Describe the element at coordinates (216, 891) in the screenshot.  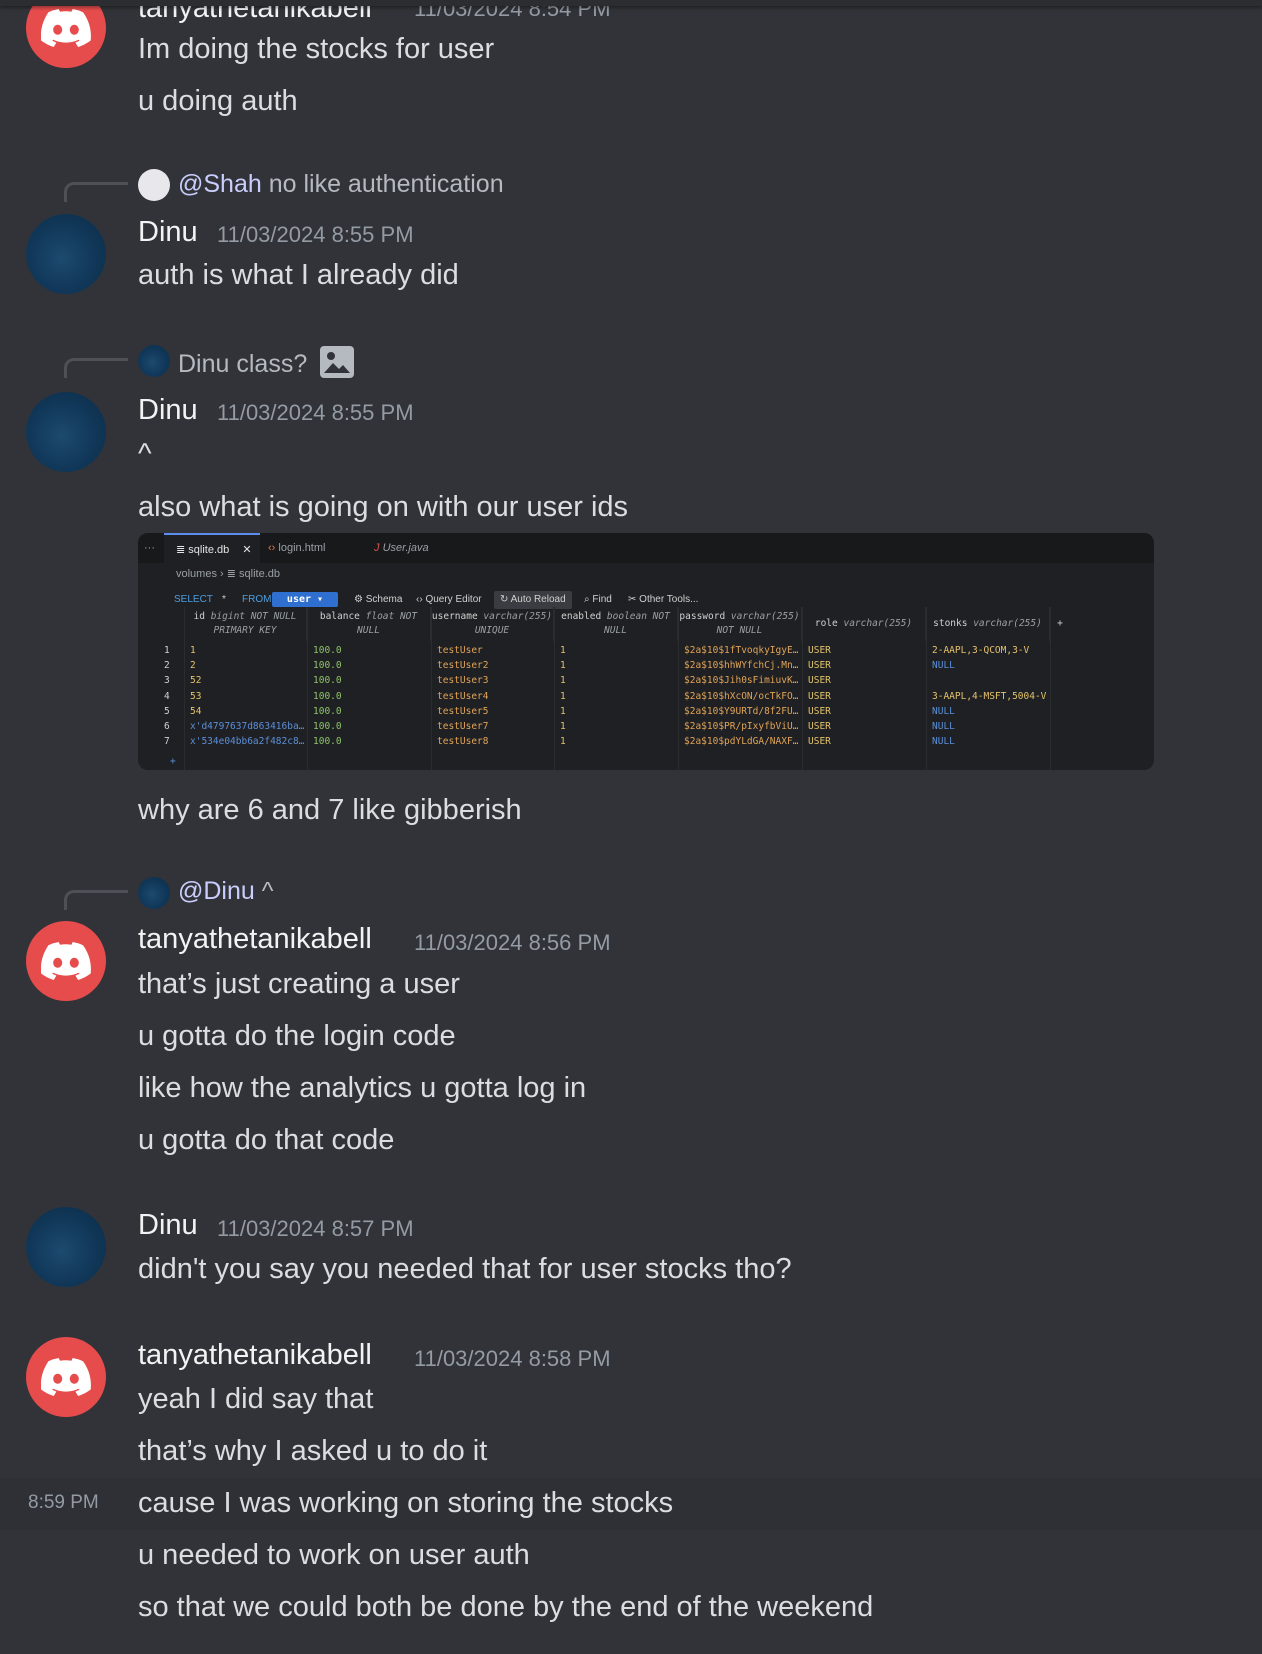
I see `reply-author: @Dinu` at that location.